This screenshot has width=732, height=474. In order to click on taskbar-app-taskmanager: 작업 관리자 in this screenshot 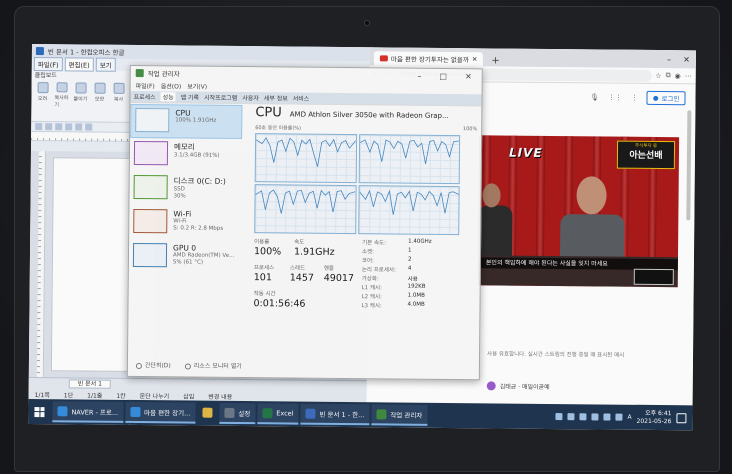, I will do `click(399, 415)`.